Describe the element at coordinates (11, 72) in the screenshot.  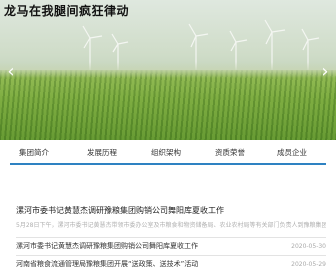
I see `chevron-left-icon: ‹` at that location.